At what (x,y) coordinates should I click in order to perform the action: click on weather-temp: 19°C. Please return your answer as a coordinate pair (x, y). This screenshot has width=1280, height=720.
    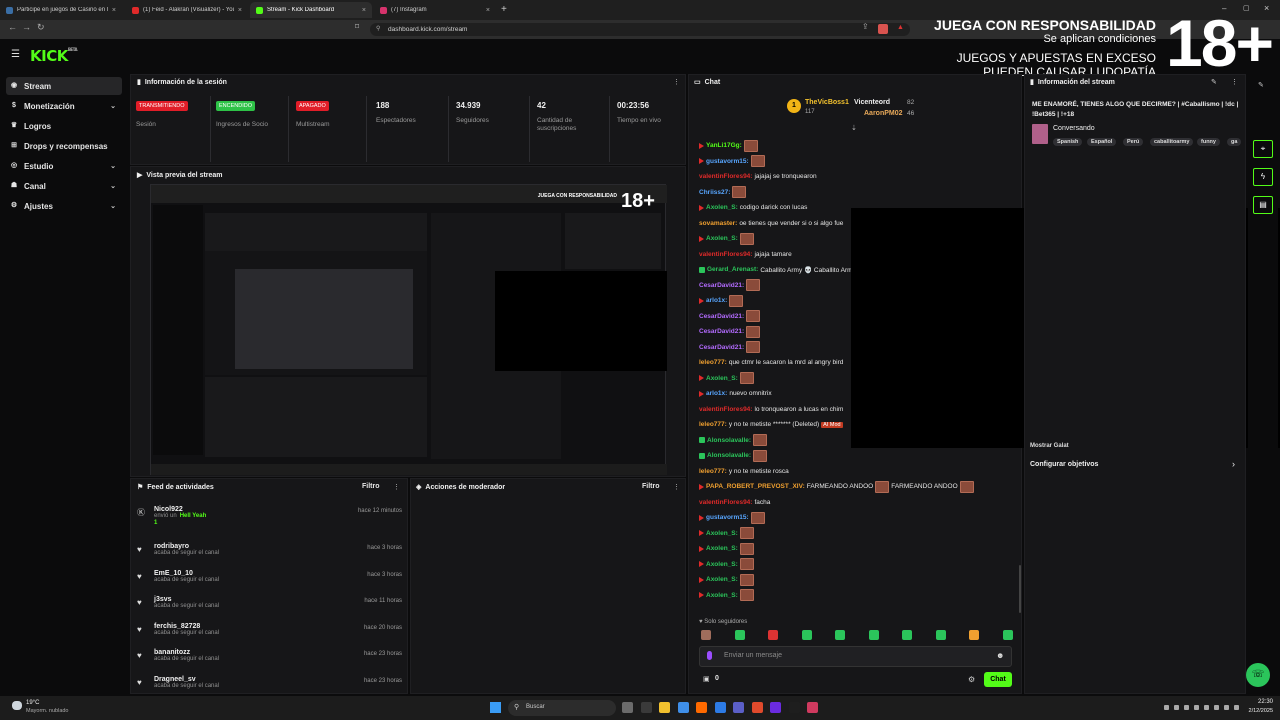
    Looking at the image, I should click on (32, 703).